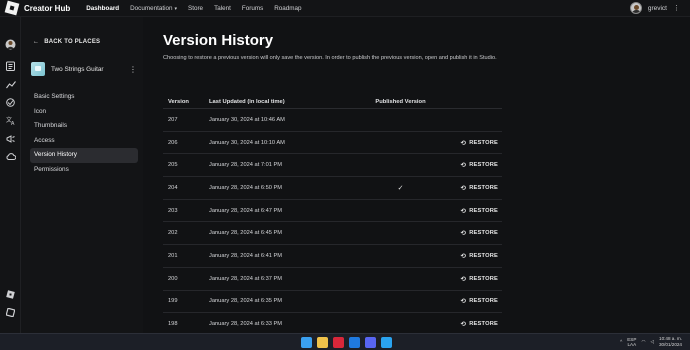  What do you see at coordinates (246, 324) in the screenshot?
I see `last-updated: January 28, 2024 at 6:33 PM` at bounding box center [246, 324].